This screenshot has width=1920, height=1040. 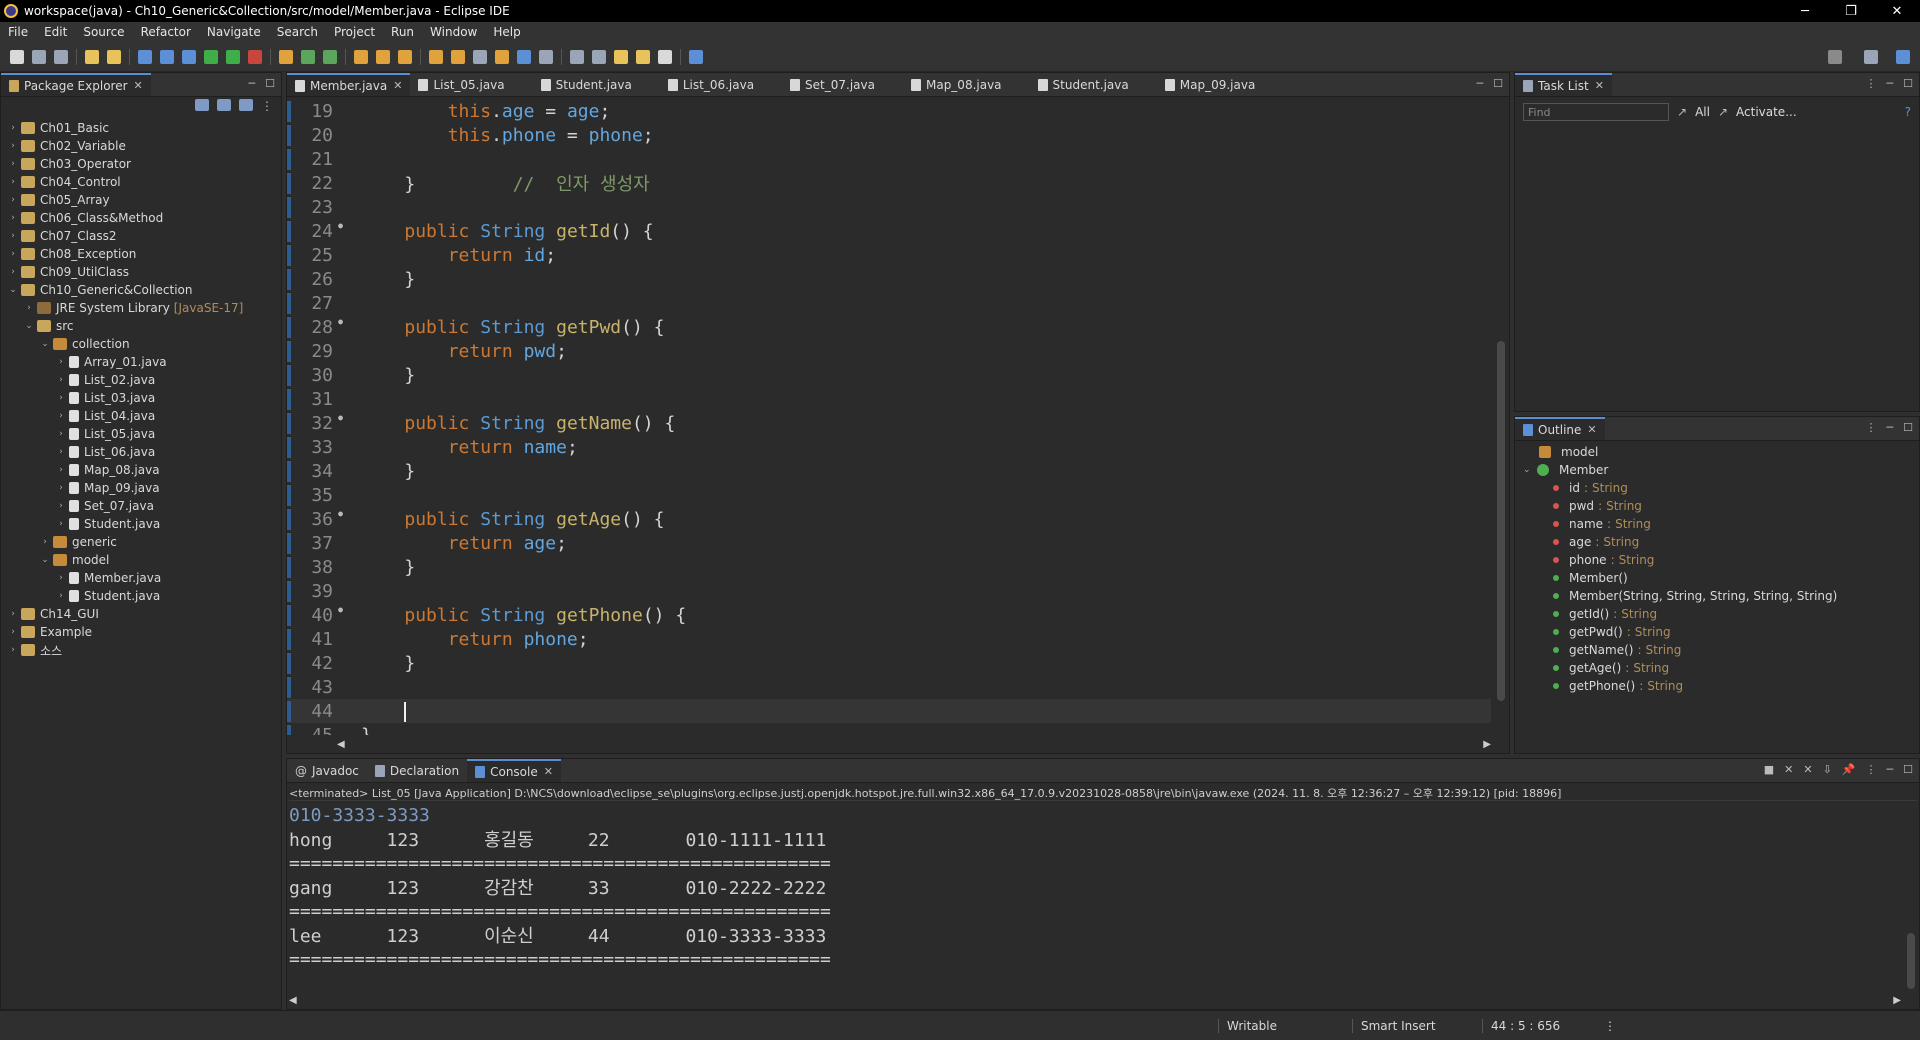 I want to click on tab-declaration: Declaration, so click(x=417, y=770).